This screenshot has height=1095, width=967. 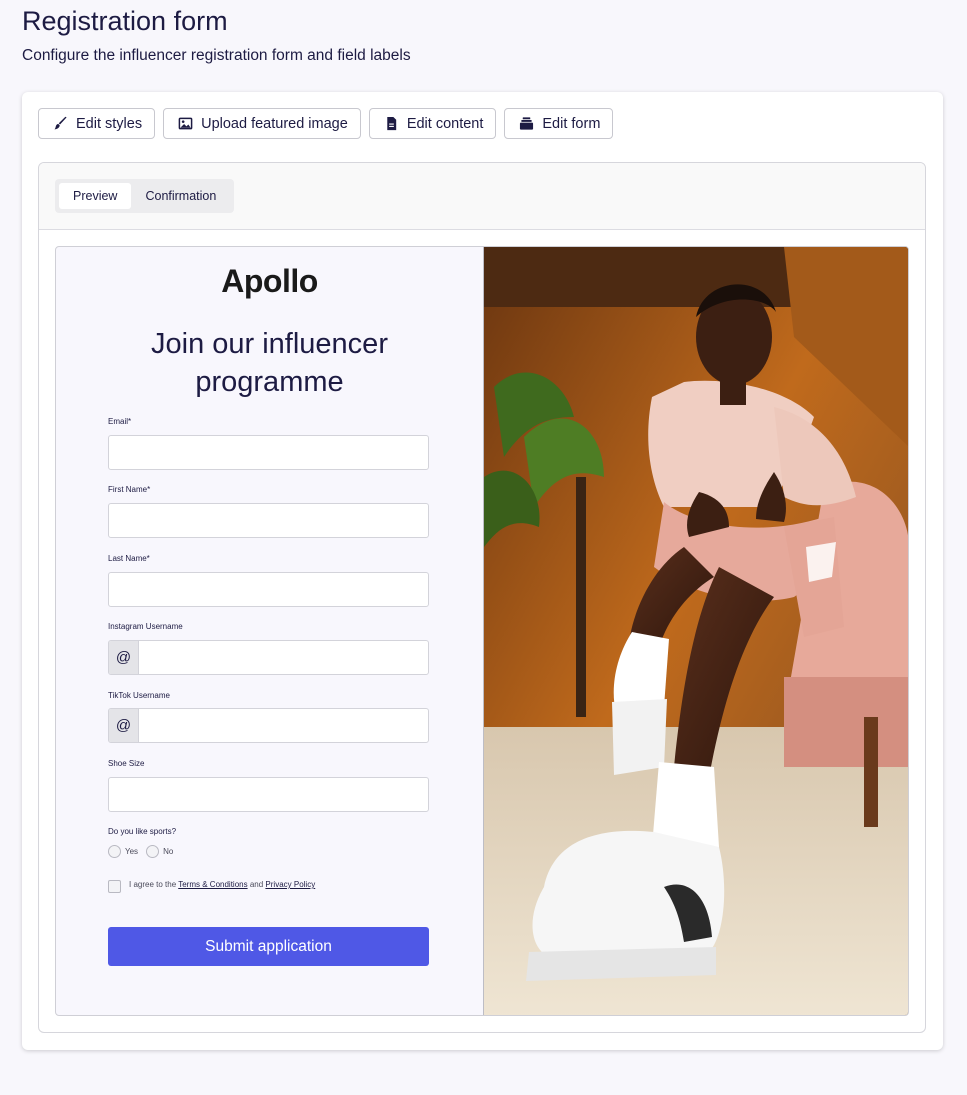 I want to click on edit-form-label: Edit form, so click(x=571, y=123).